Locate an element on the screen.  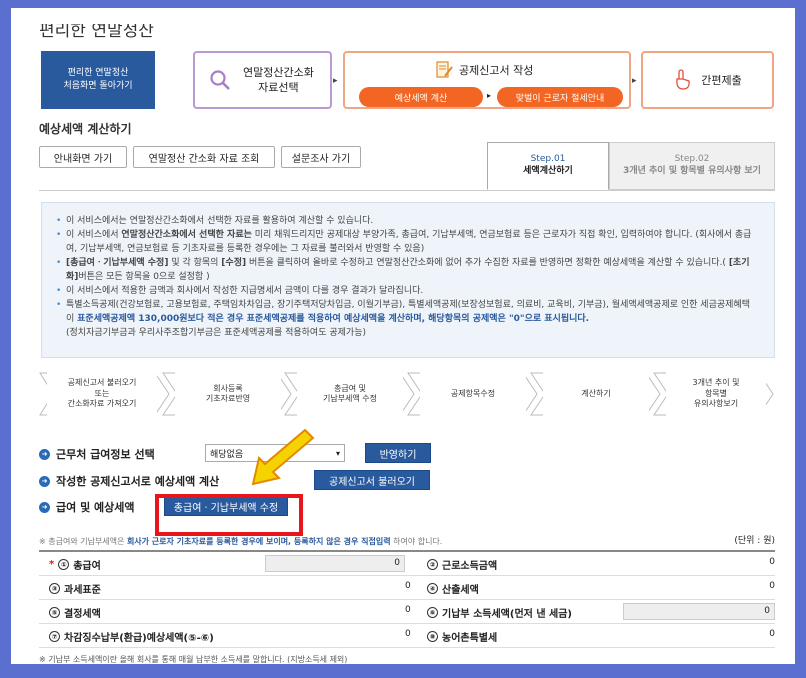
item-label: 결정세액 is located at coordinates (82, 614).